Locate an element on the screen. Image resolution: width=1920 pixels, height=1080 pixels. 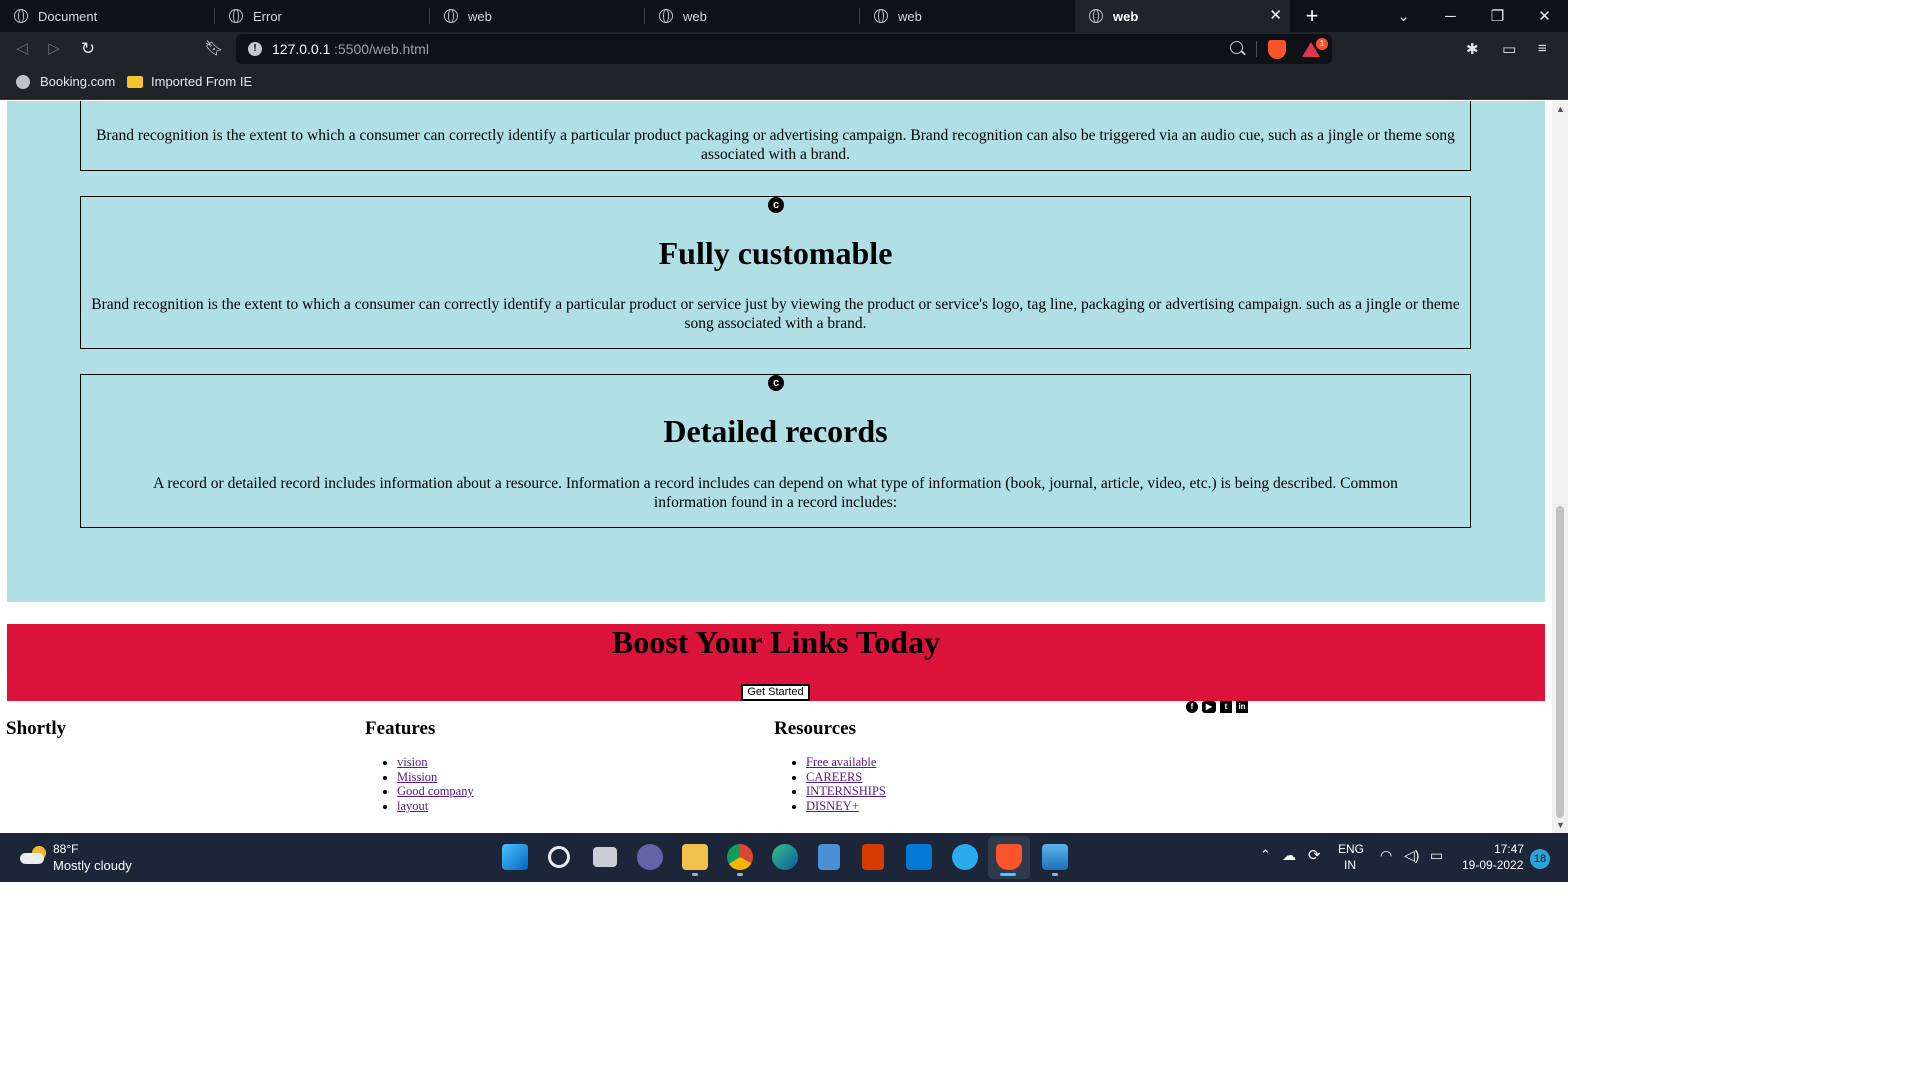
site-info-icon: ! is located at coordinates (255, 49).